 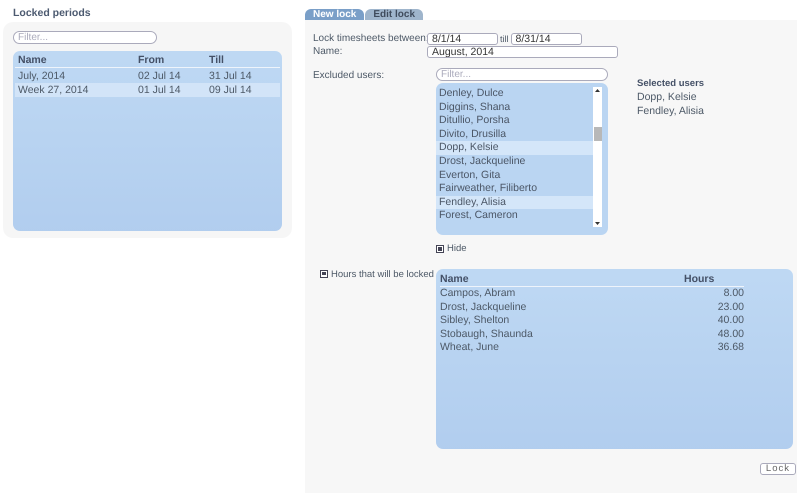 What do you see at coordinates (514, 148) in the screenshot?
I see `list-item: Dopp, Kelsie` at bounding box center [514, 148].